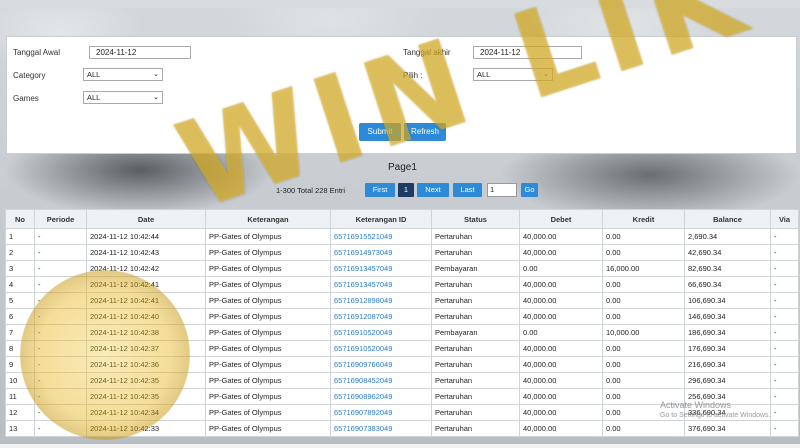  Describe the element at coordinates (146, 428) in the screenshot. I see `table-cell: 2024-11-12 10:42:33` at that location.